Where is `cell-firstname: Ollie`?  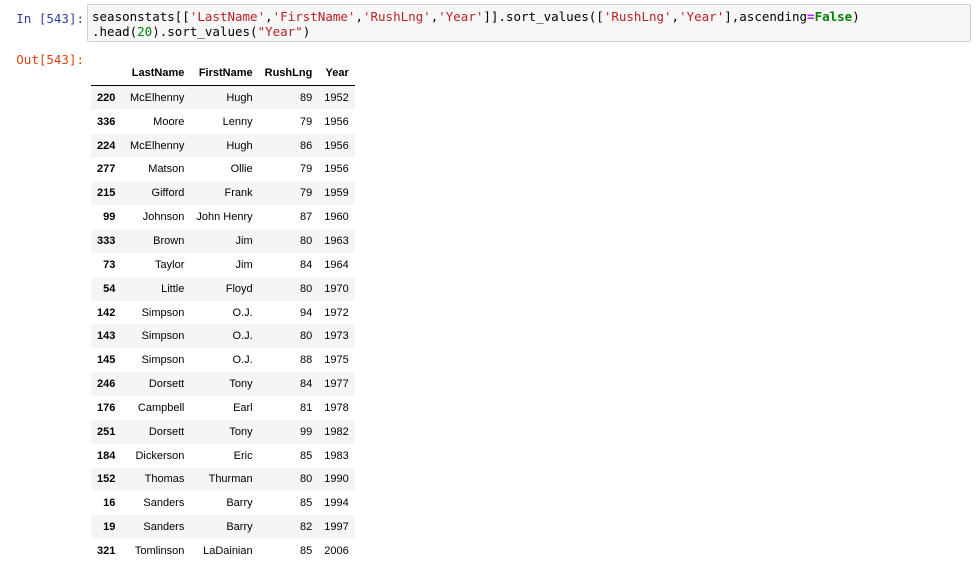 cell-firstname: Ollie is located at coordinates (241, 169).